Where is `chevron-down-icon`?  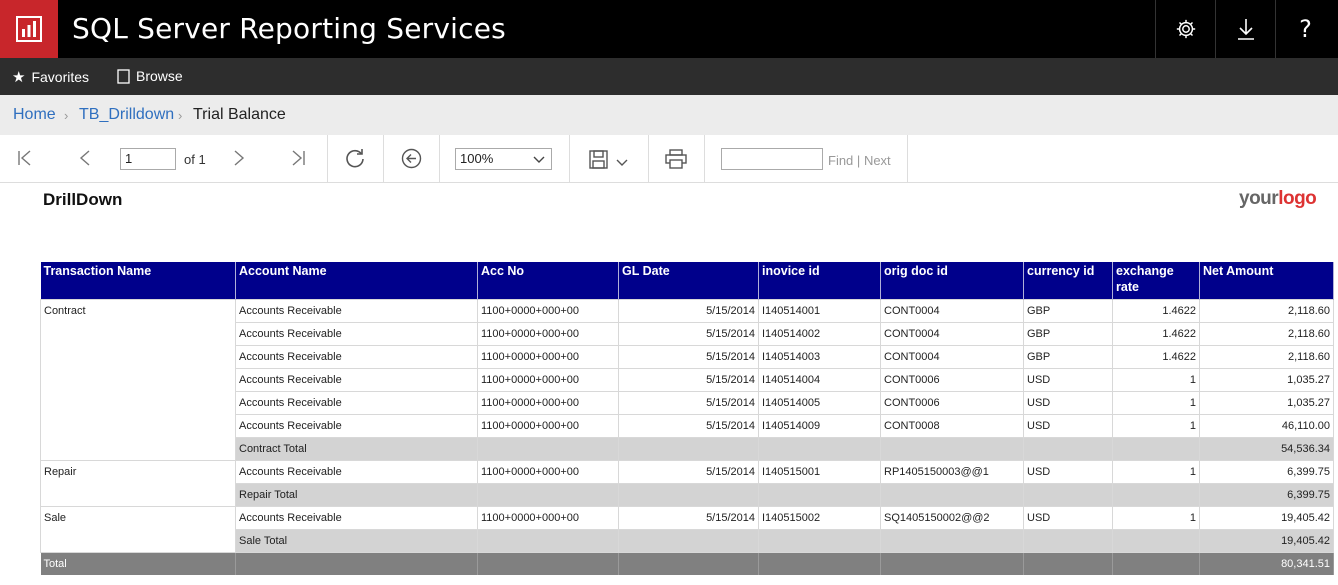
chevron-down-icon is located at coordinates (622, 162).